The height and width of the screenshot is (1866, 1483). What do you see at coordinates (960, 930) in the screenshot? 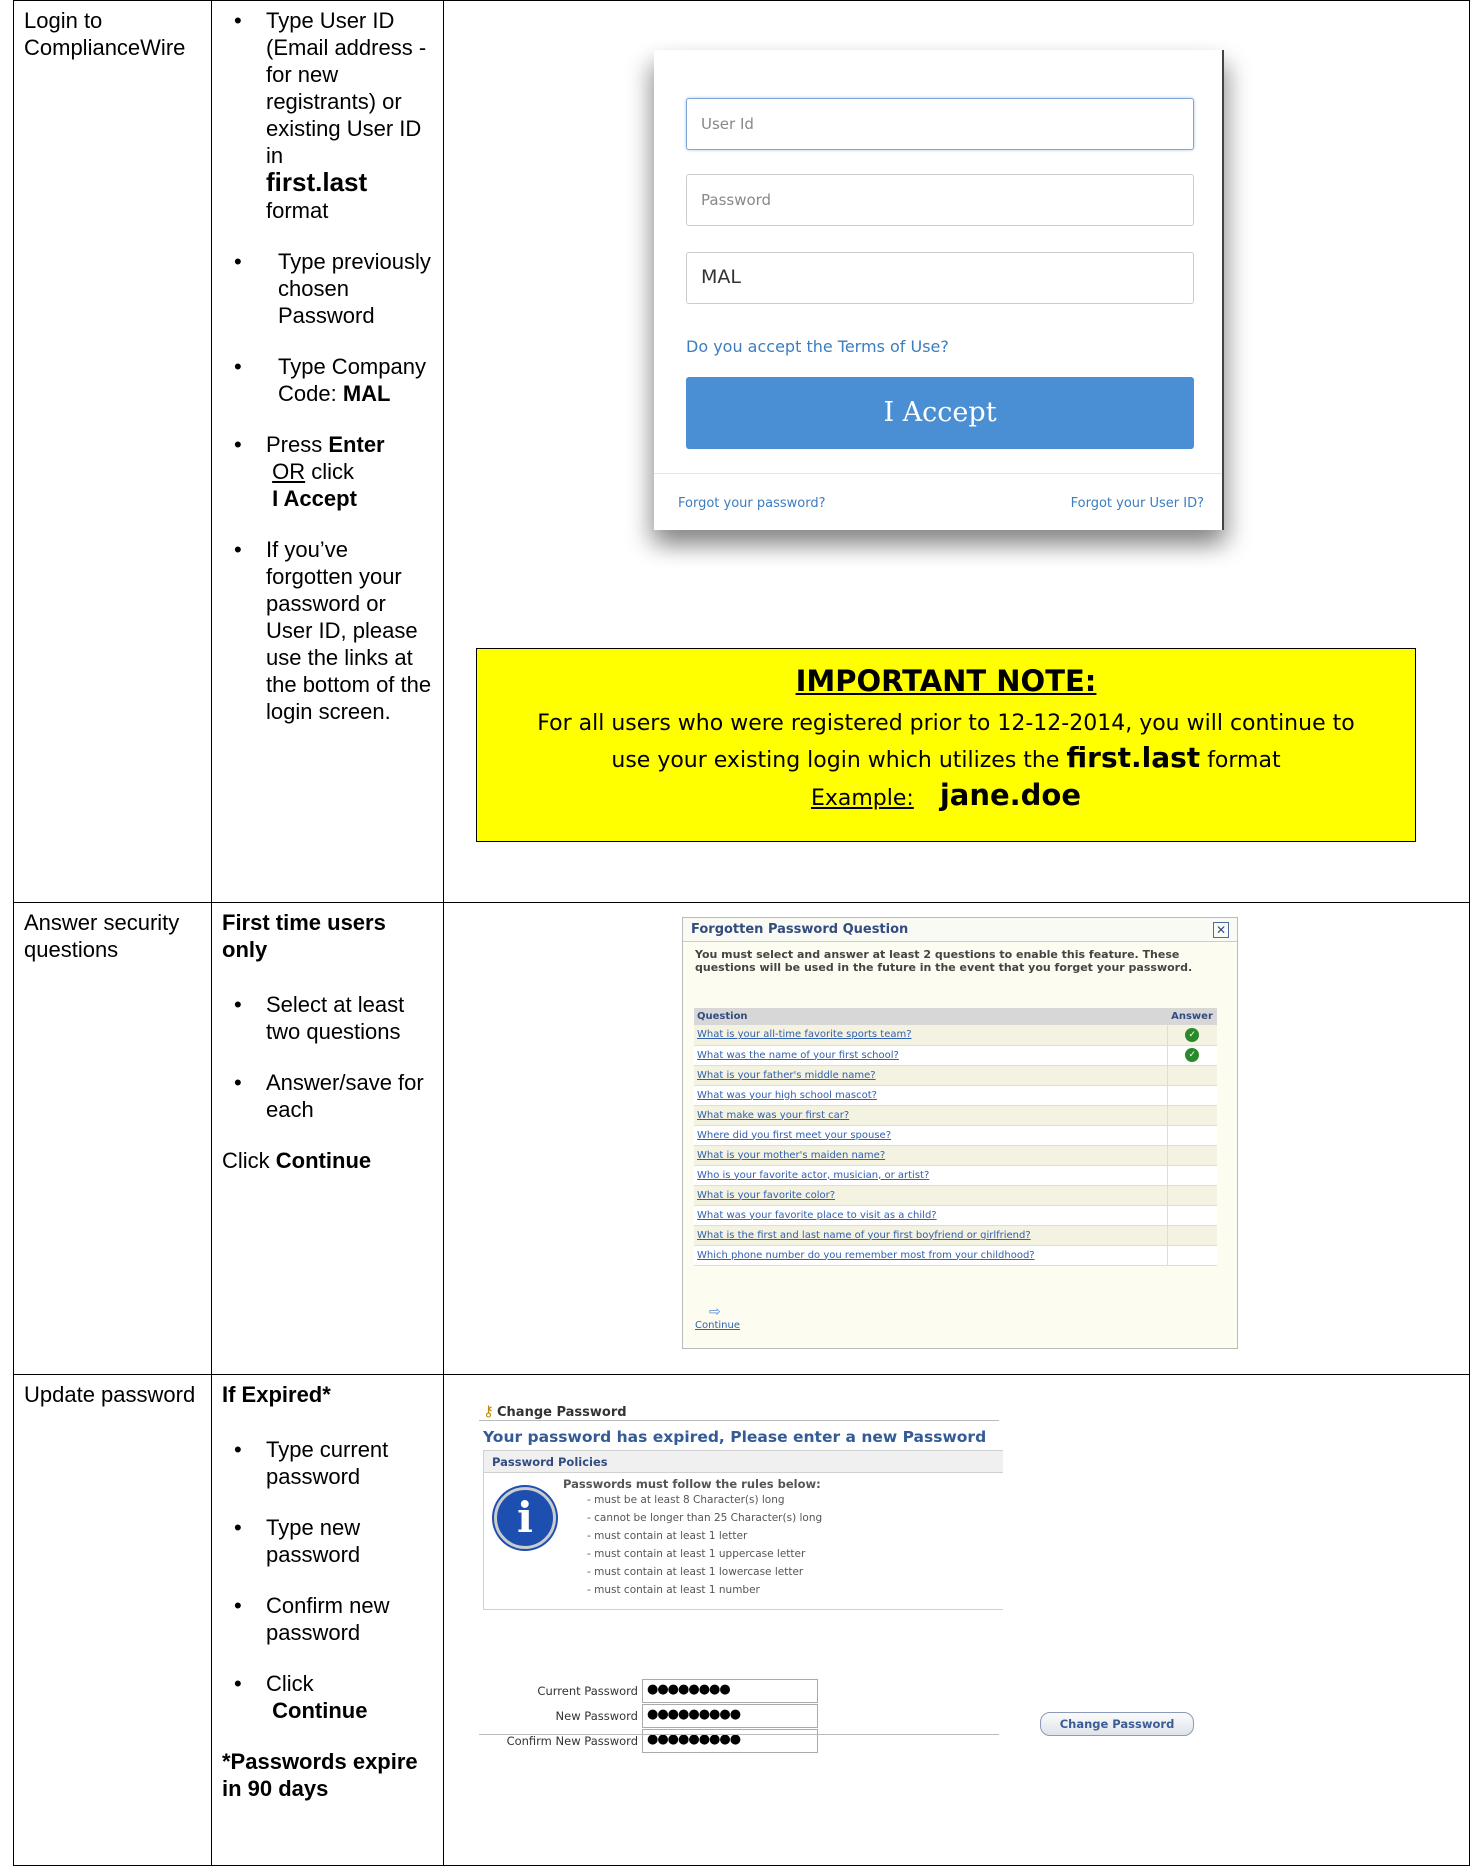
I see `fpq-header: Forgotten Password Question ✕` at bounding box center [960, 930].